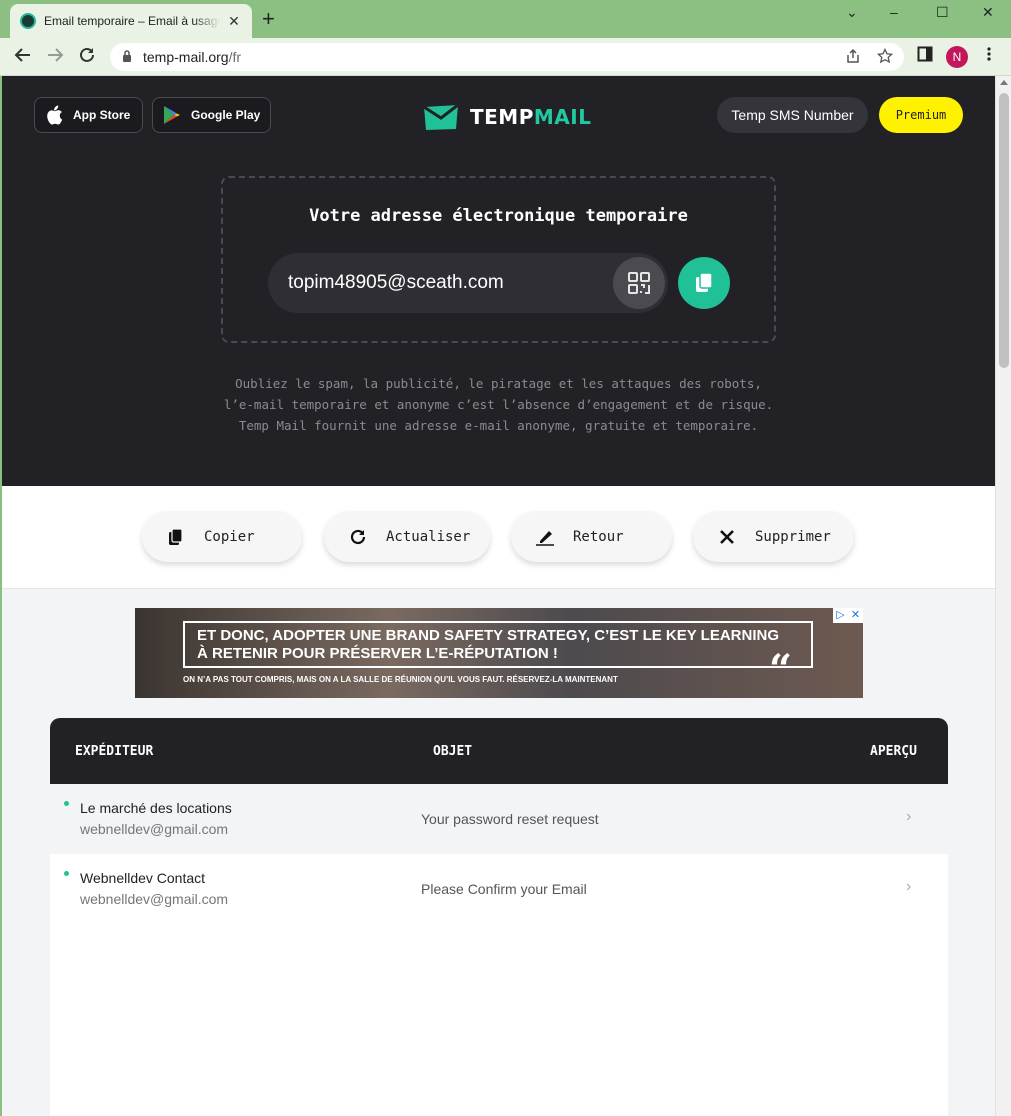 This screenshot has width=1011, height=1116. I want to click on forward-button, so click(55, 57).